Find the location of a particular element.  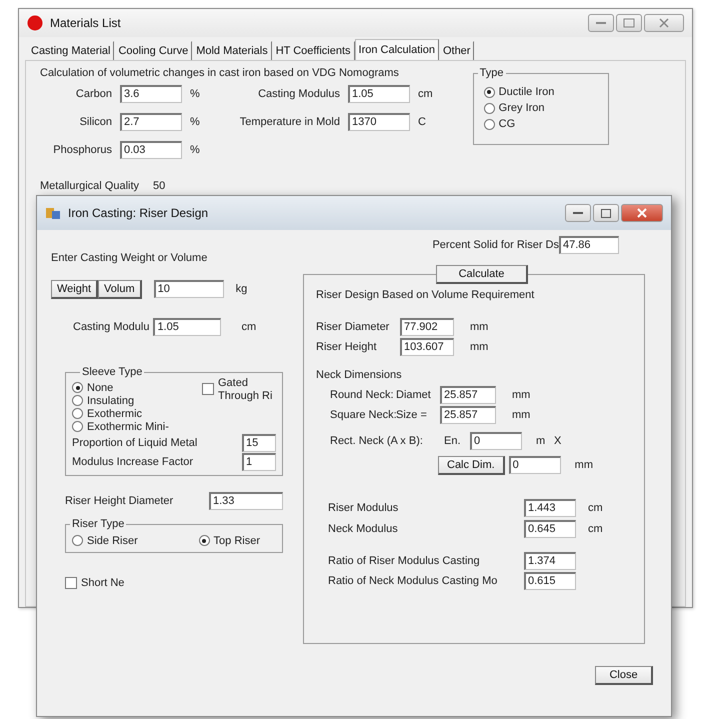

calc-dim-button: Calc Dim. is located at coordinates (471, 465).